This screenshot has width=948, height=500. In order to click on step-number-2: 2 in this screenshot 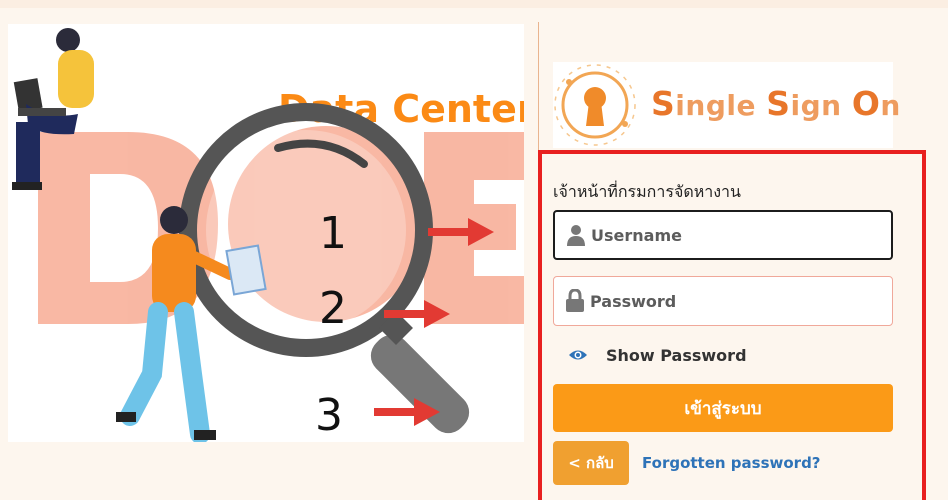, I will do `click(333, 308)`.